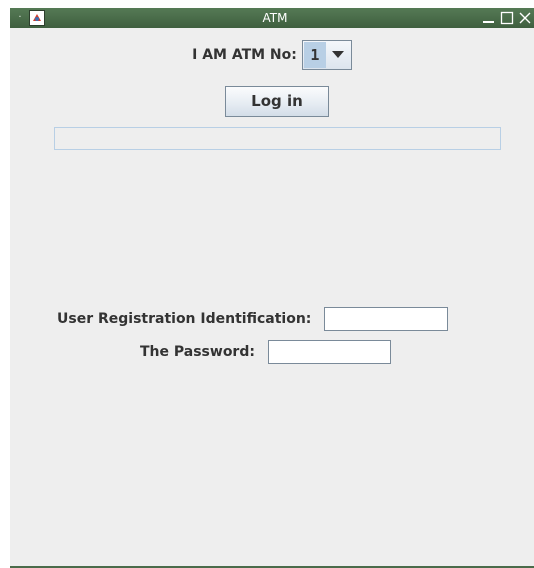  What do you see at coordinates (275, 18) in the screenshot?
I see `window-title: ATM` at bounding box center [275, 18].